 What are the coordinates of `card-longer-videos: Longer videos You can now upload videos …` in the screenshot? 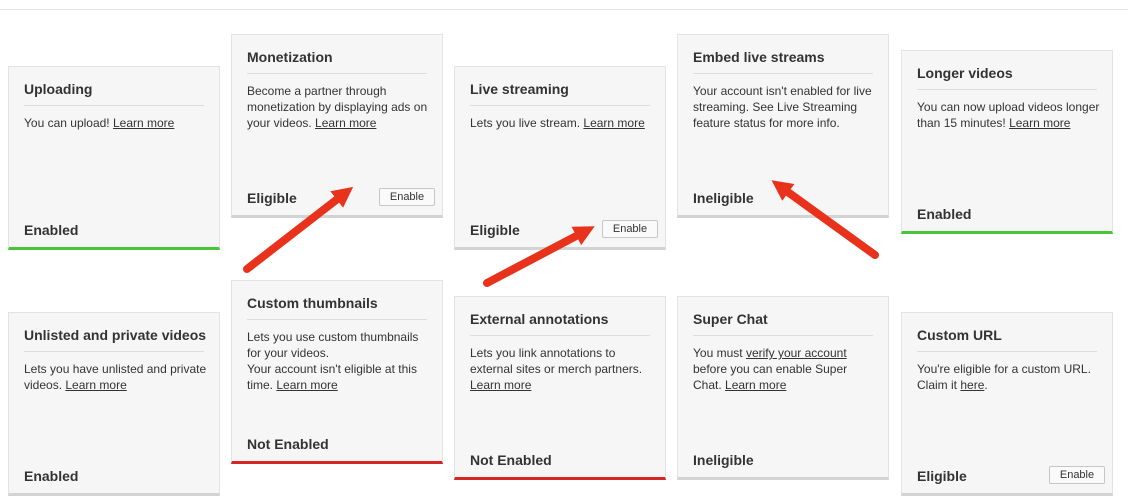 It's located at (1007, 142).